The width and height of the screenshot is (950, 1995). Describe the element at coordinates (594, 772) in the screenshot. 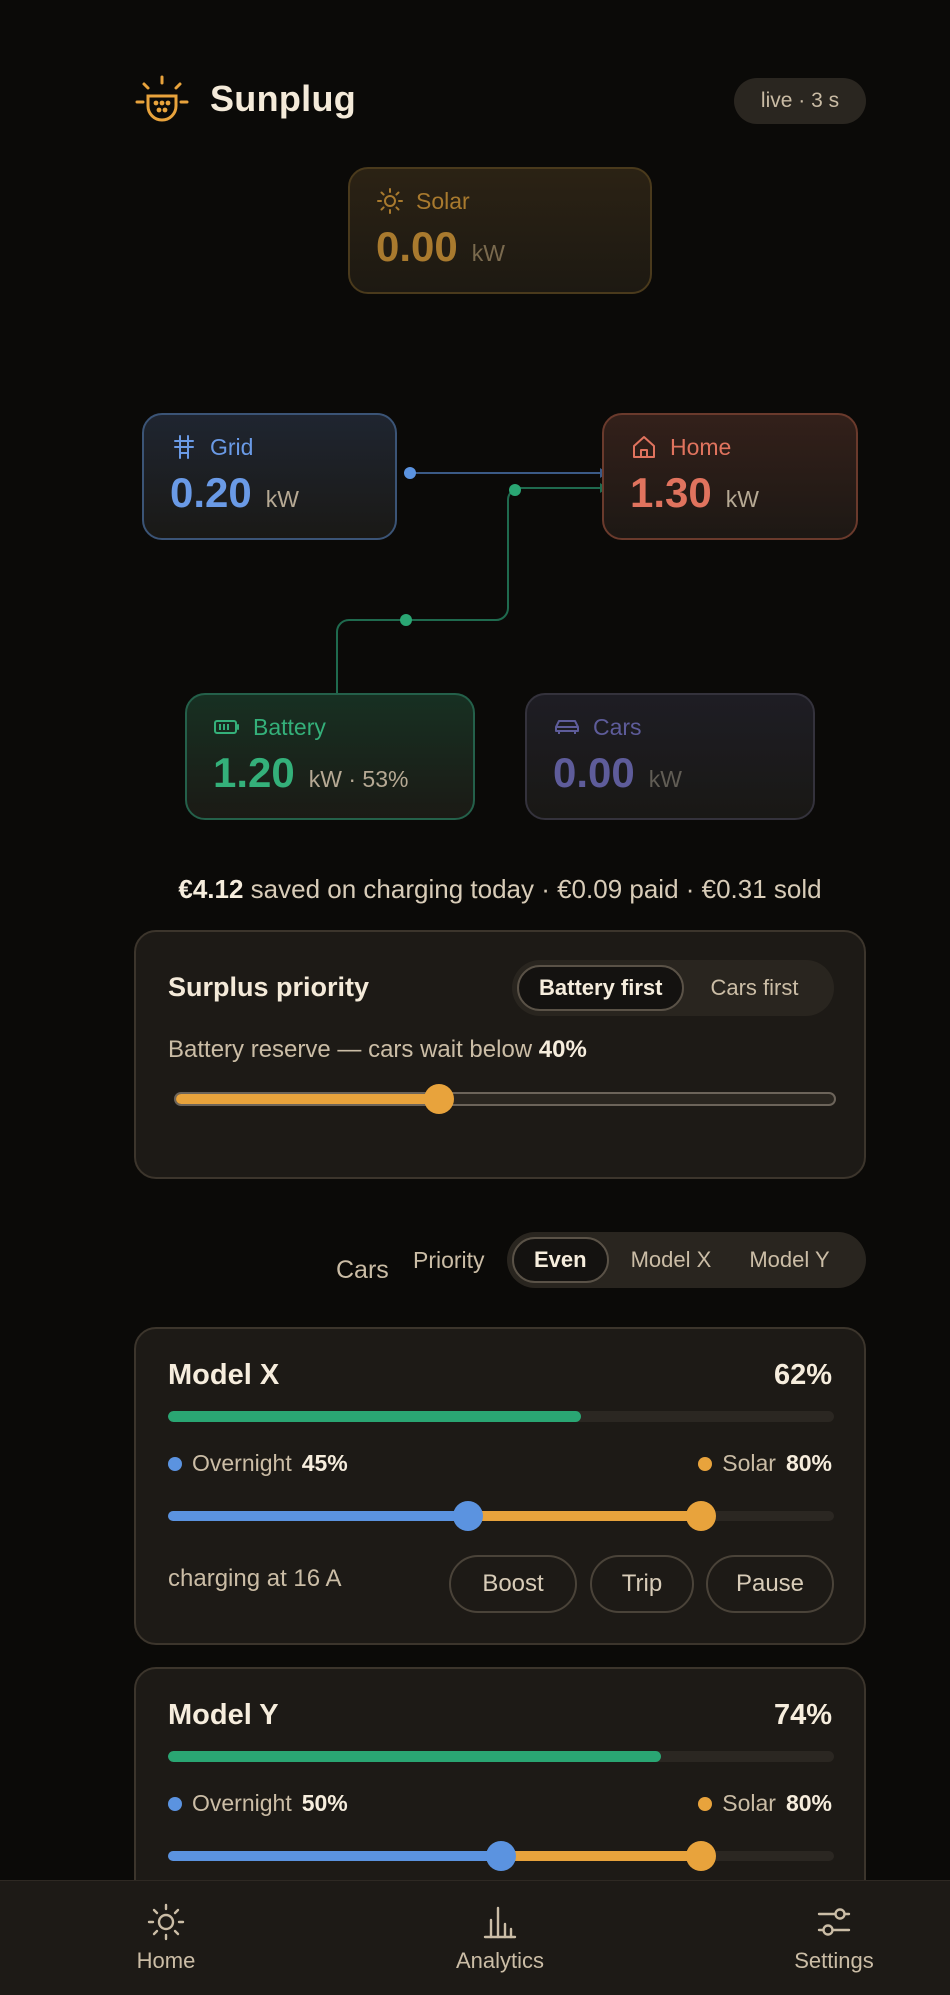

I see `cars-value: 0.00` at that location.